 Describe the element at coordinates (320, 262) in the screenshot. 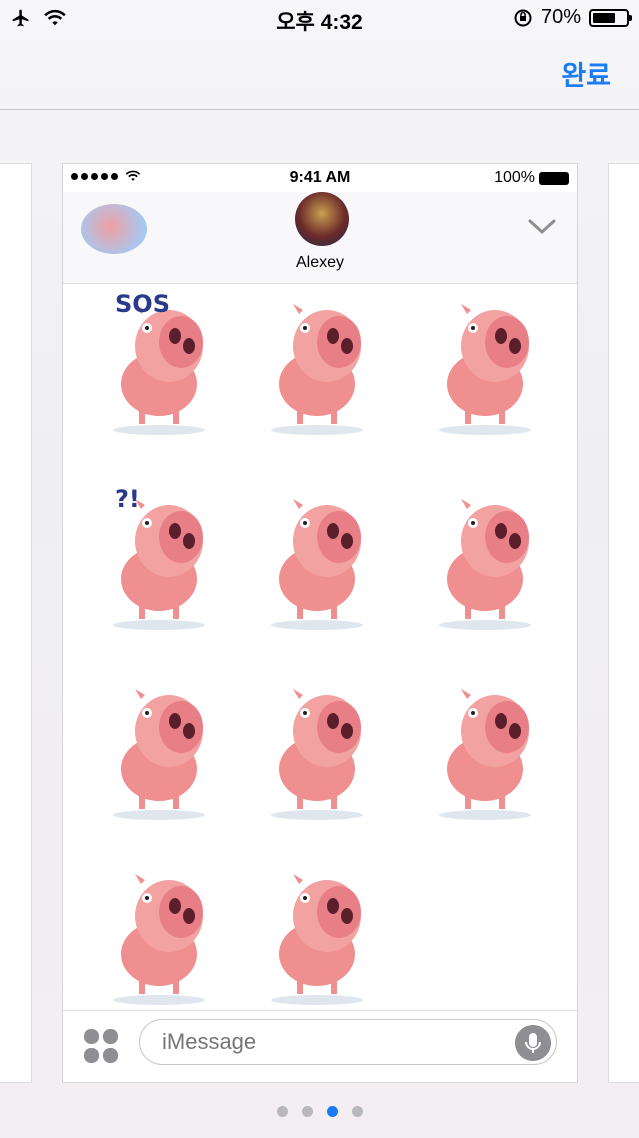

I see `contact-name: Alexey` at that location.